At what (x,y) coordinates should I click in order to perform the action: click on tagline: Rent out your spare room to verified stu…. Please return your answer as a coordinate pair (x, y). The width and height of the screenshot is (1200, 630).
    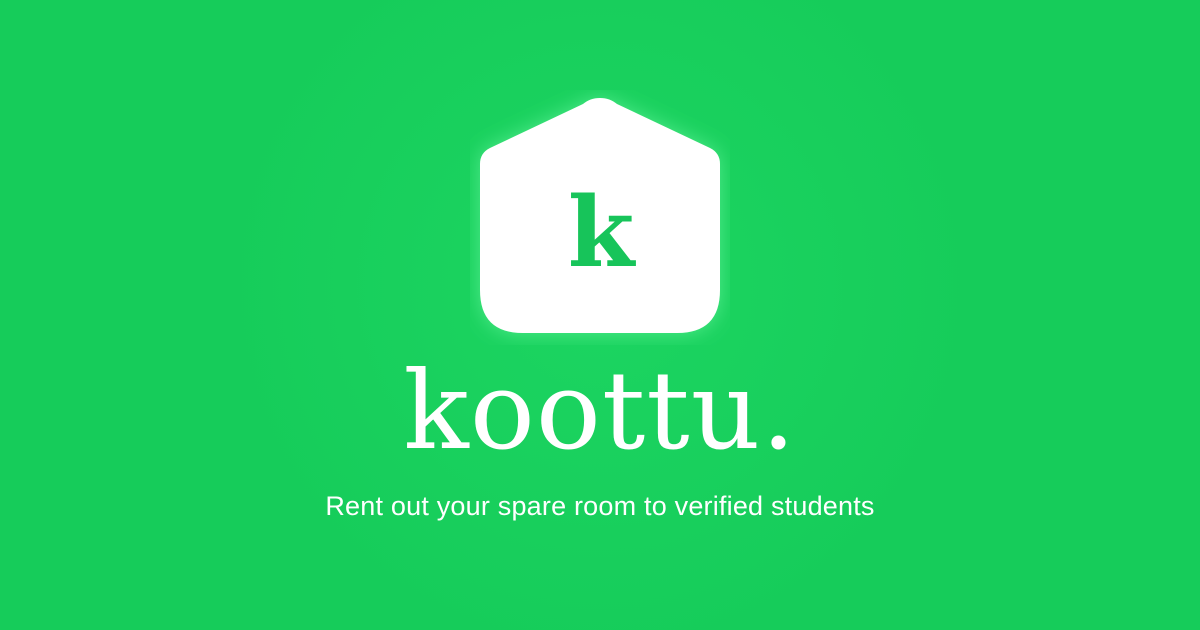
    Looking at the image, I should click on (600, 506).